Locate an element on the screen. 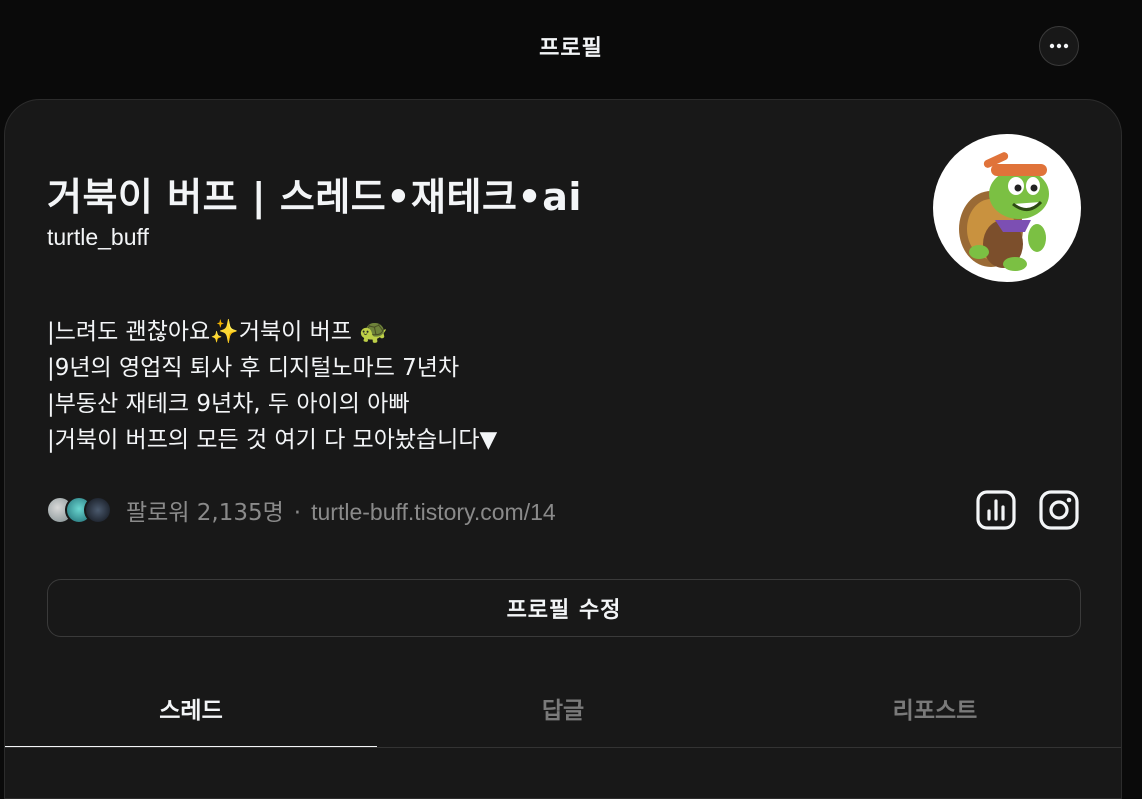 The width and height of the screenshot is (1142, 799). instagram-icon is located at coordinates (1059, 510).